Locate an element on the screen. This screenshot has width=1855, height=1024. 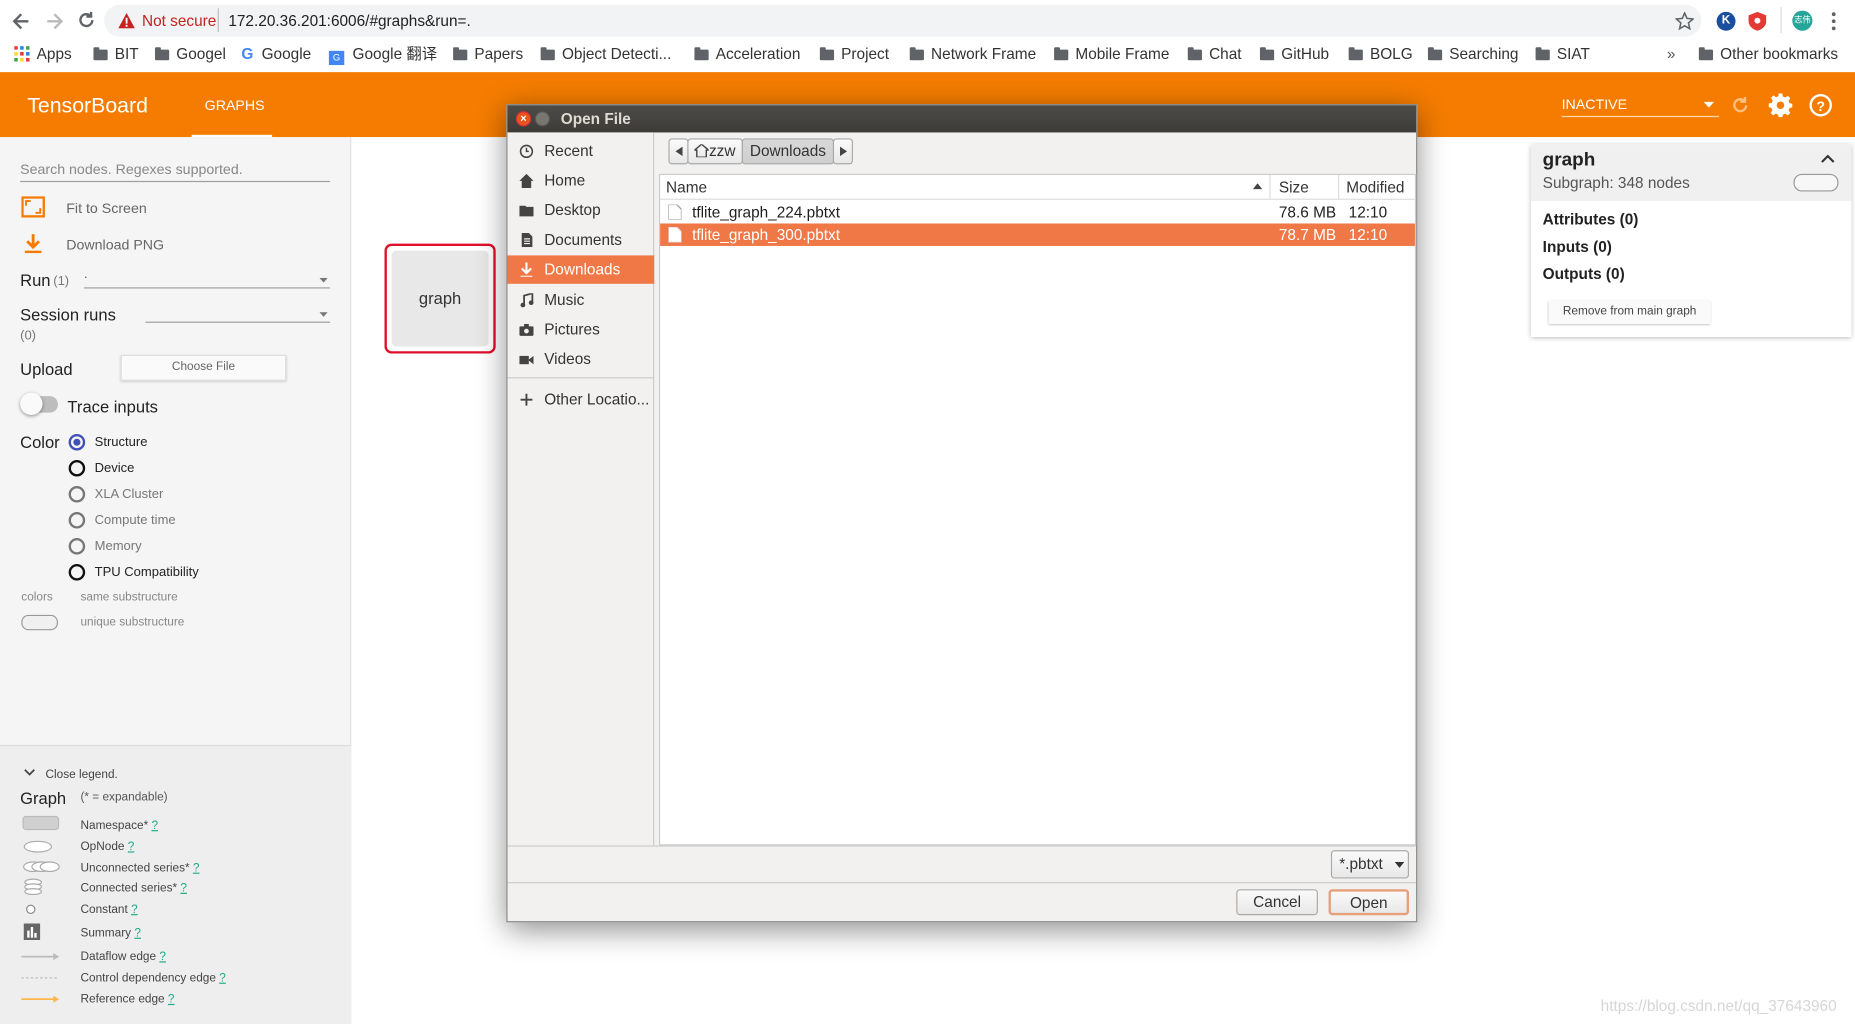
radio-device is located at coordinates (77, 468).